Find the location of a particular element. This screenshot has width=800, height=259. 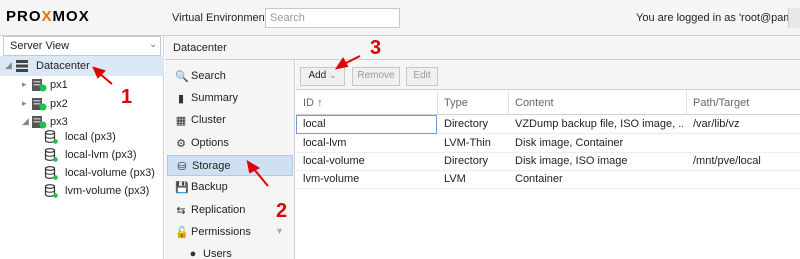

annotation-number-1: 1 is located at coordinates (127, 97).